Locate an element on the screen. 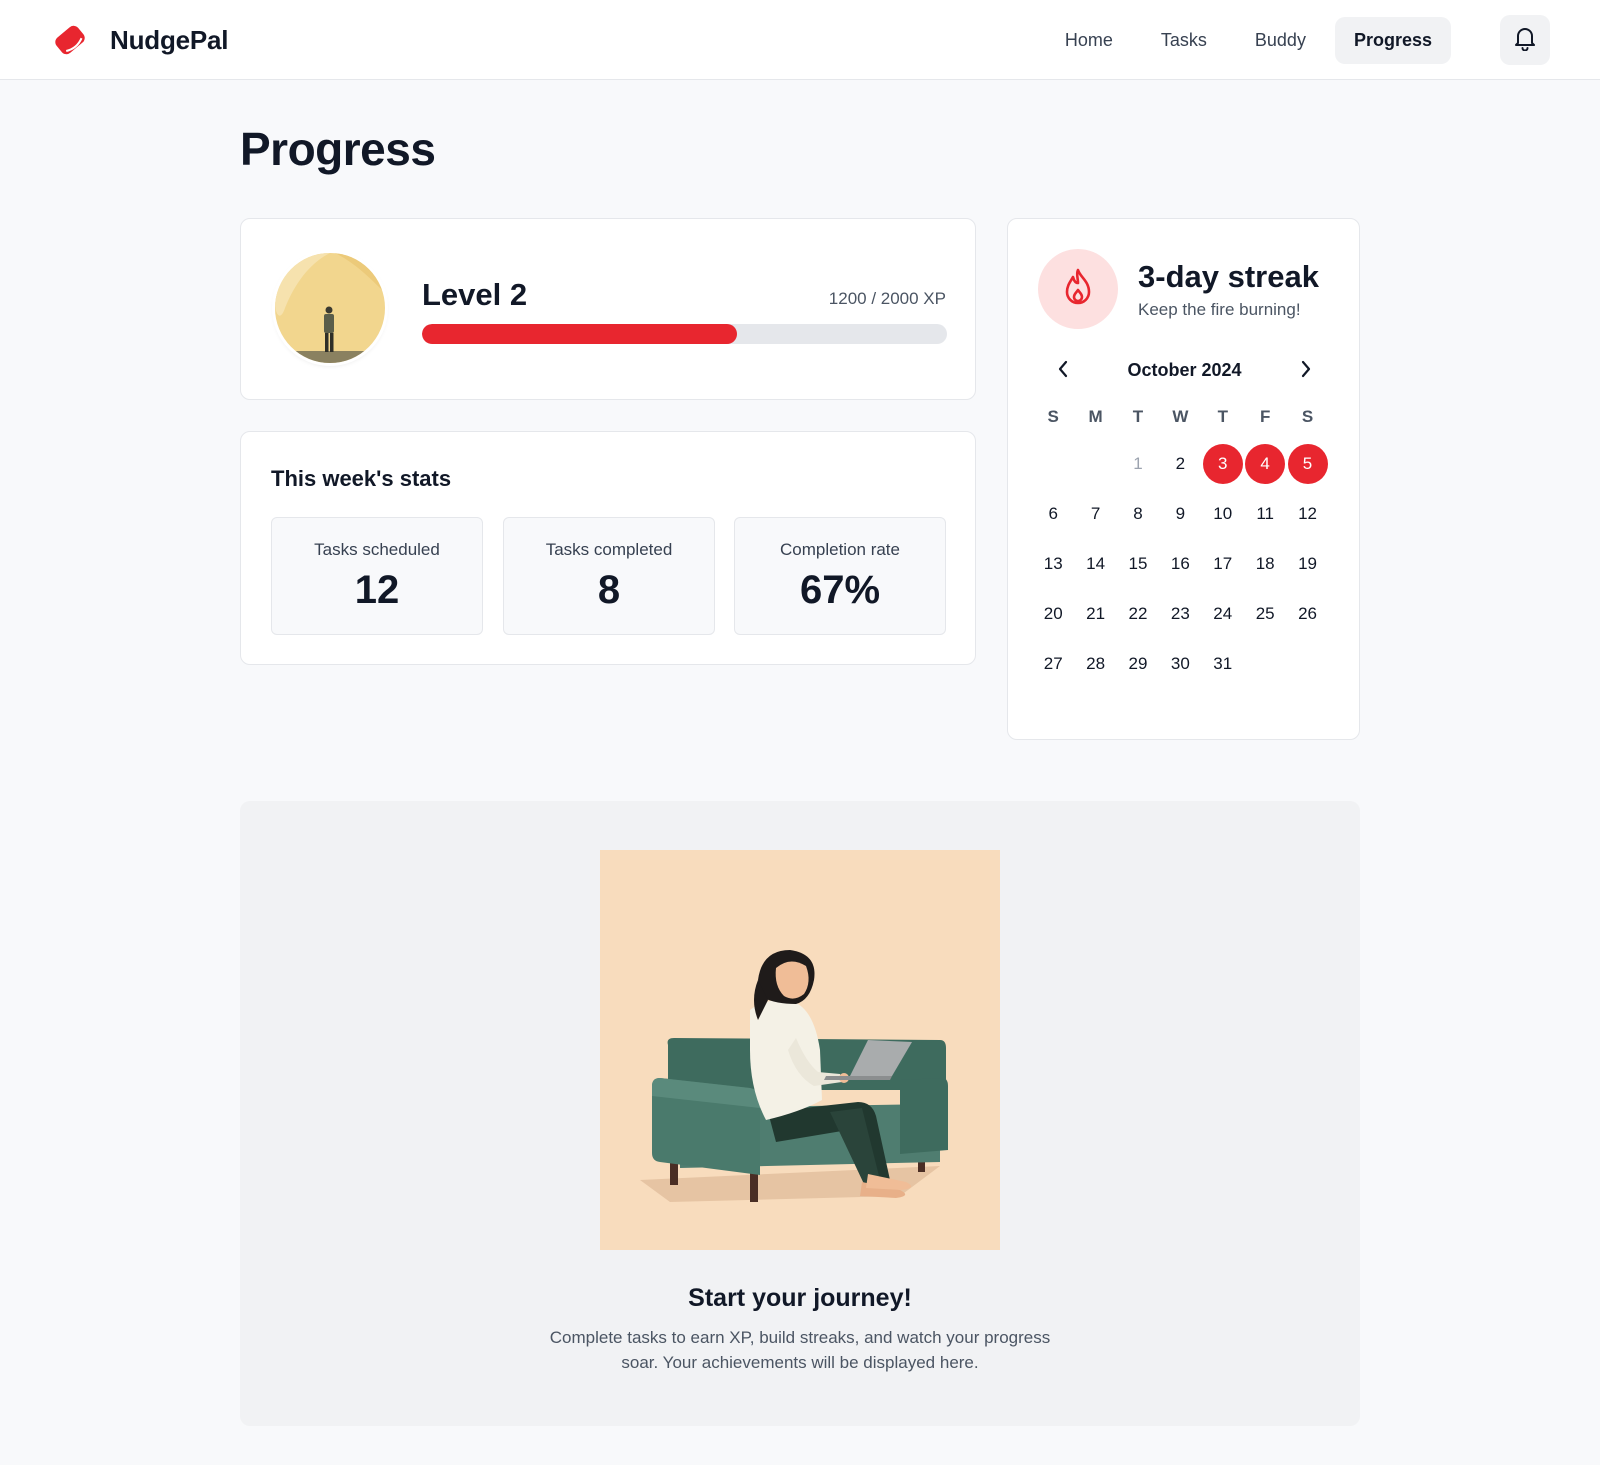 The height and width of the screenshot is (1465, 1600). app-name: NudgePal is located at coordinates (169, 39).